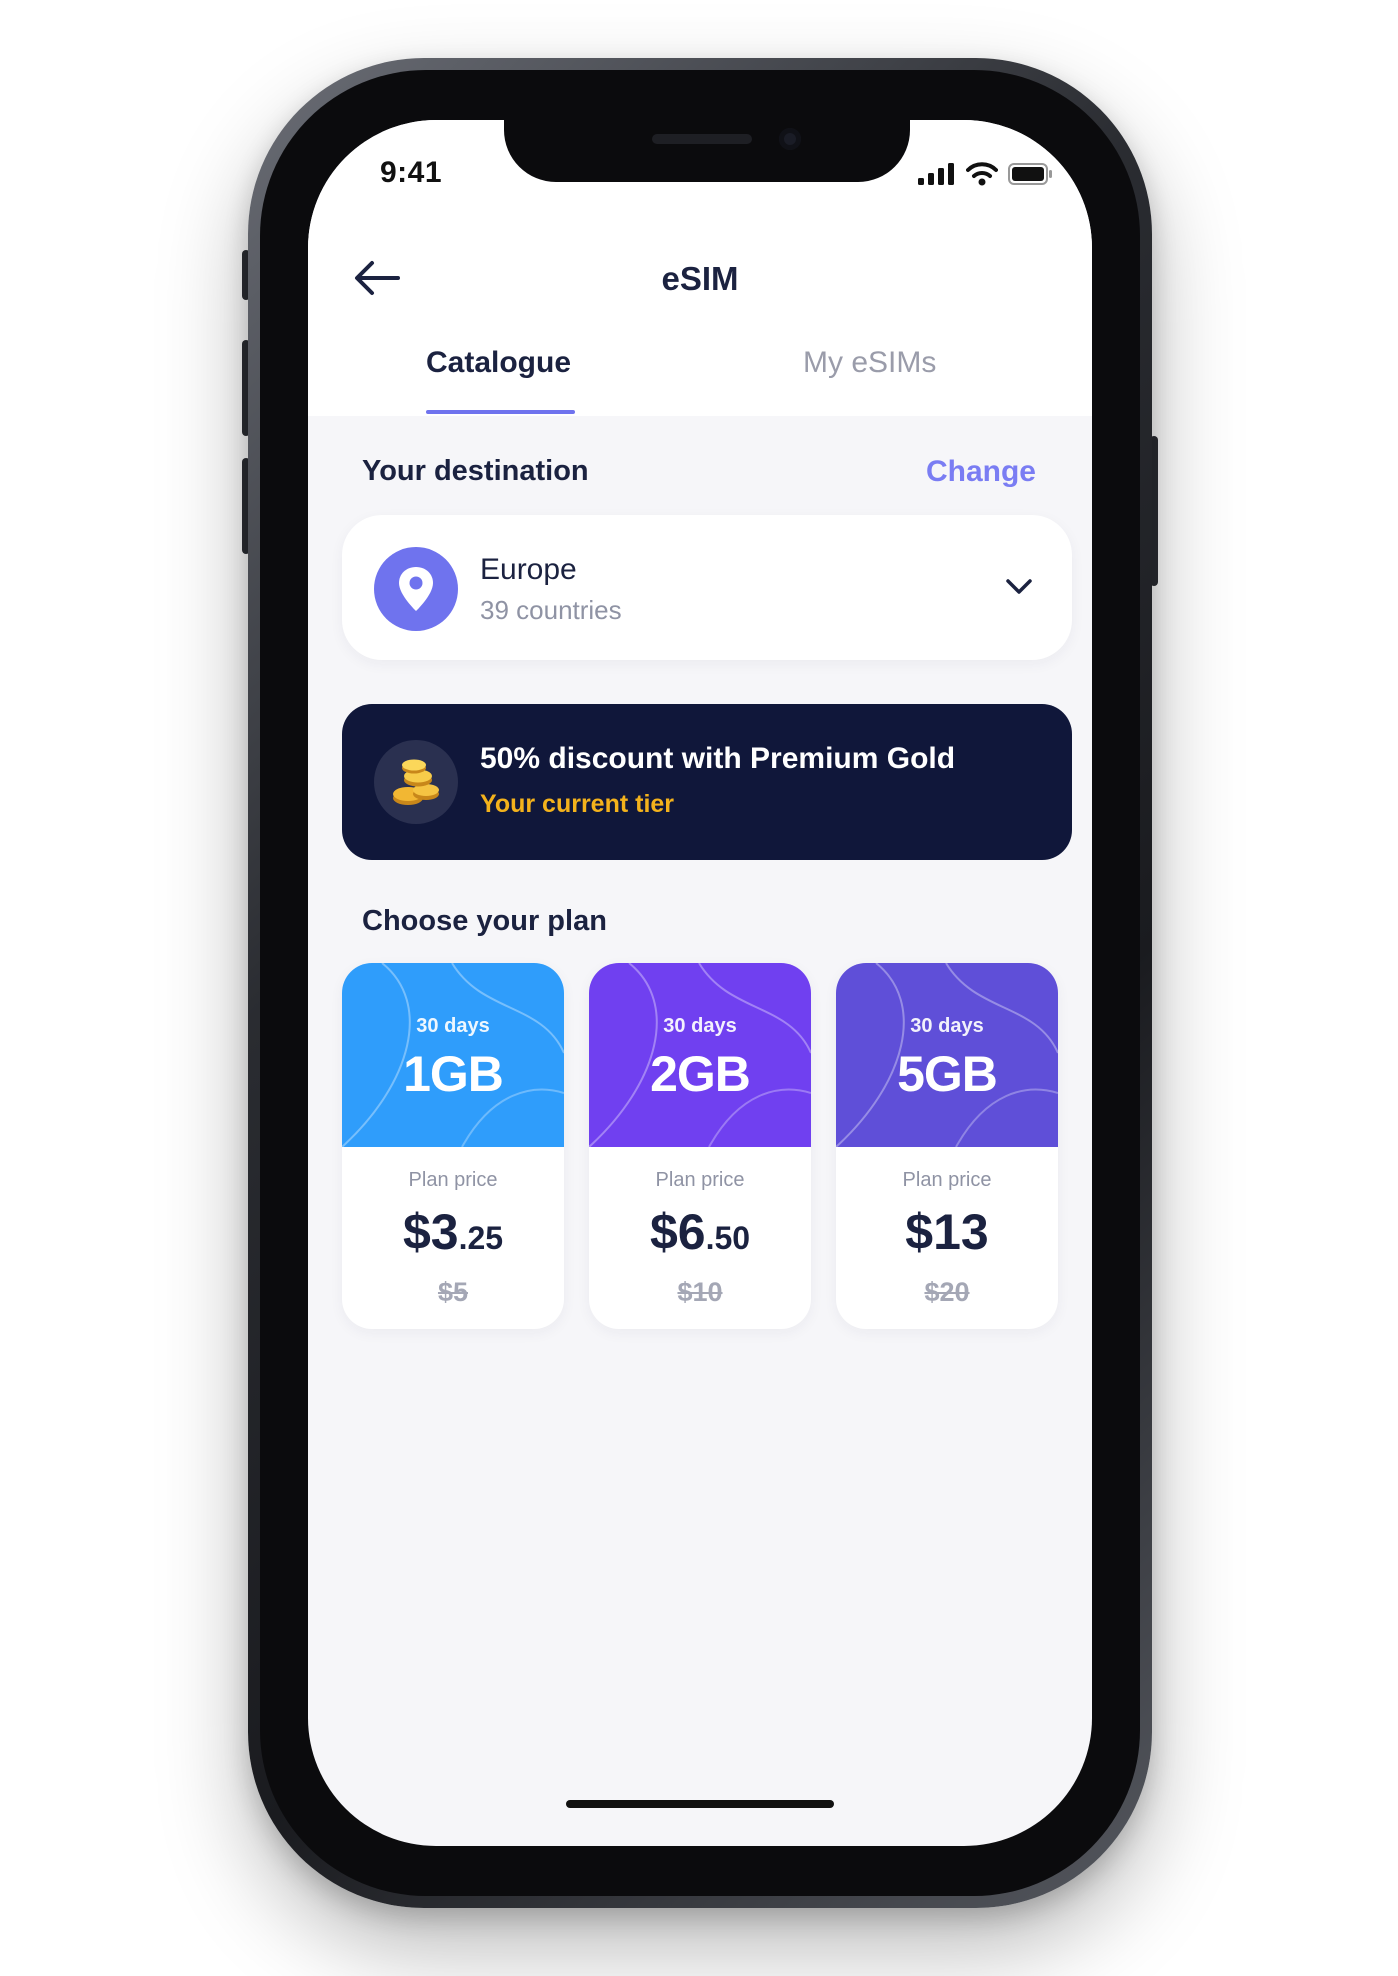 The width and height of the screenshot is (1398, 1976). I want to click on chevron-down-icon, so click(1019, 586).